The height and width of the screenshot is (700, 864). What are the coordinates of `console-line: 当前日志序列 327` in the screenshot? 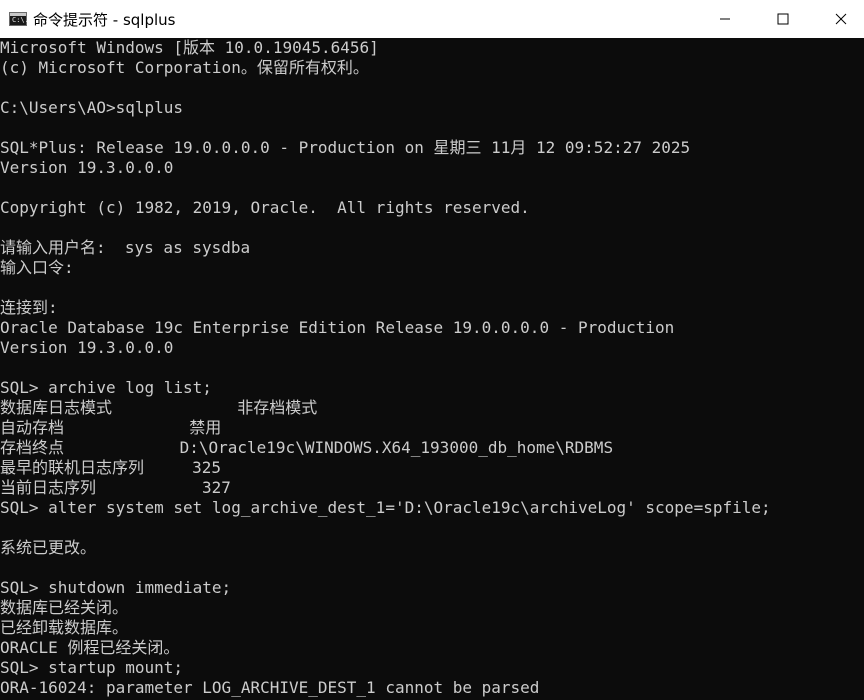 It's located at (115, 487).